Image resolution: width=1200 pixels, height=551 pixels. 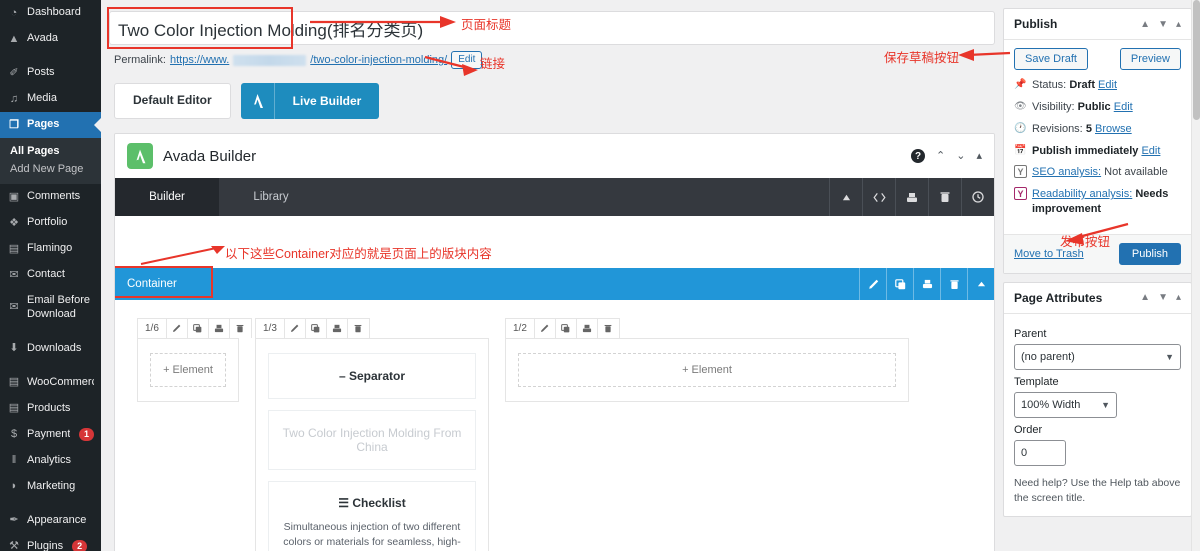 What do you see at coordinates (172, 101) in the screenshot?
I see `default-editor-button: Default Editor` at bounding box center [172, 101].